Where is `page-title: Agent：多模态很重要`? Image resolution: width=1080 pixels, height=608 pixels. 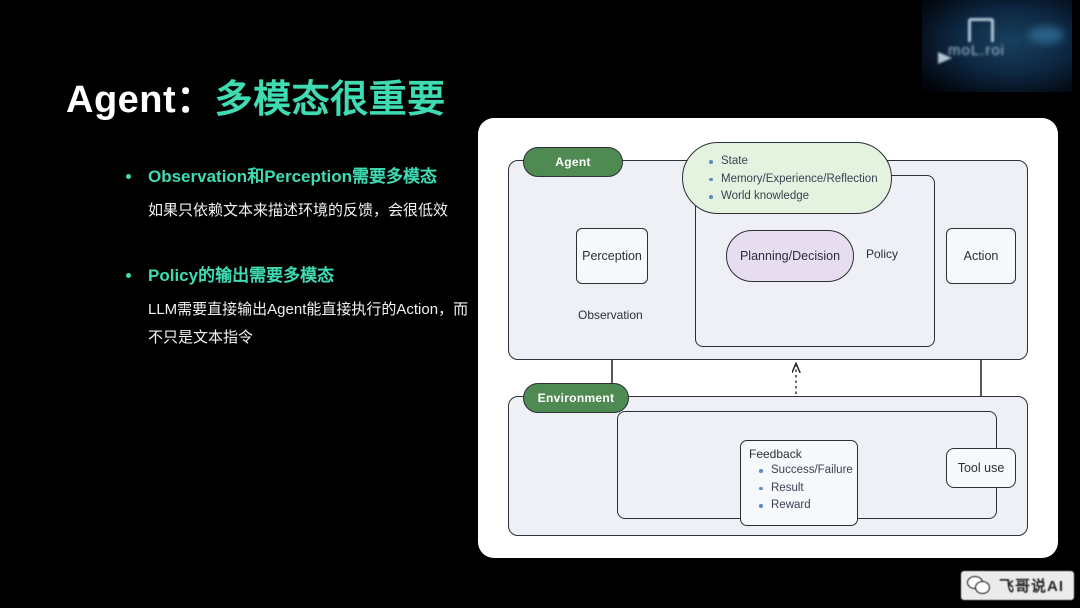 page-title: Agent：多模态很重要 is located at coordinates (256, 95).